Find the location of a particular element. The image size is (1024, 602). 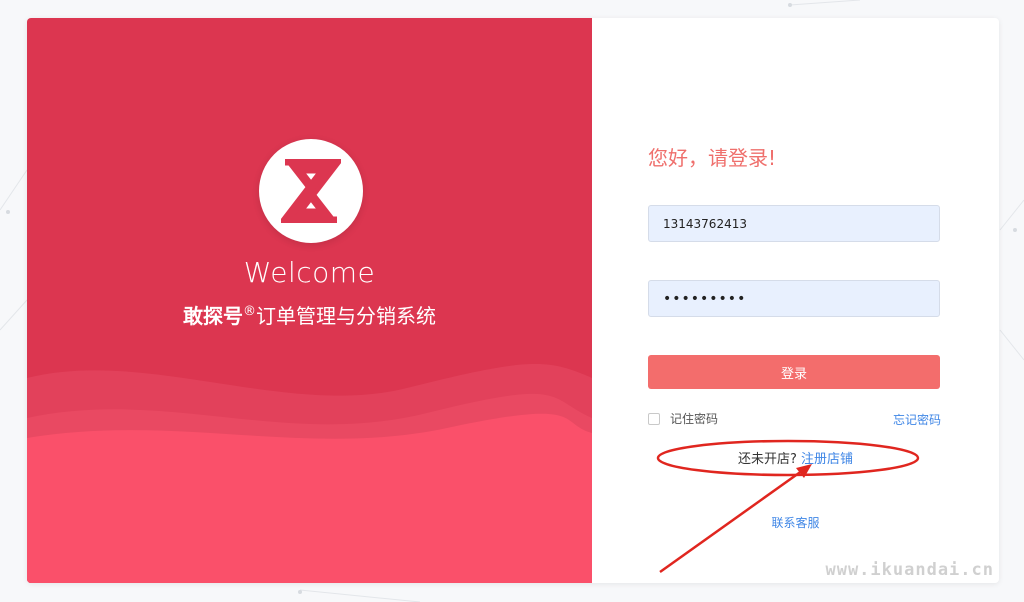

remember-checkbox is located at coordinates (654, 418).